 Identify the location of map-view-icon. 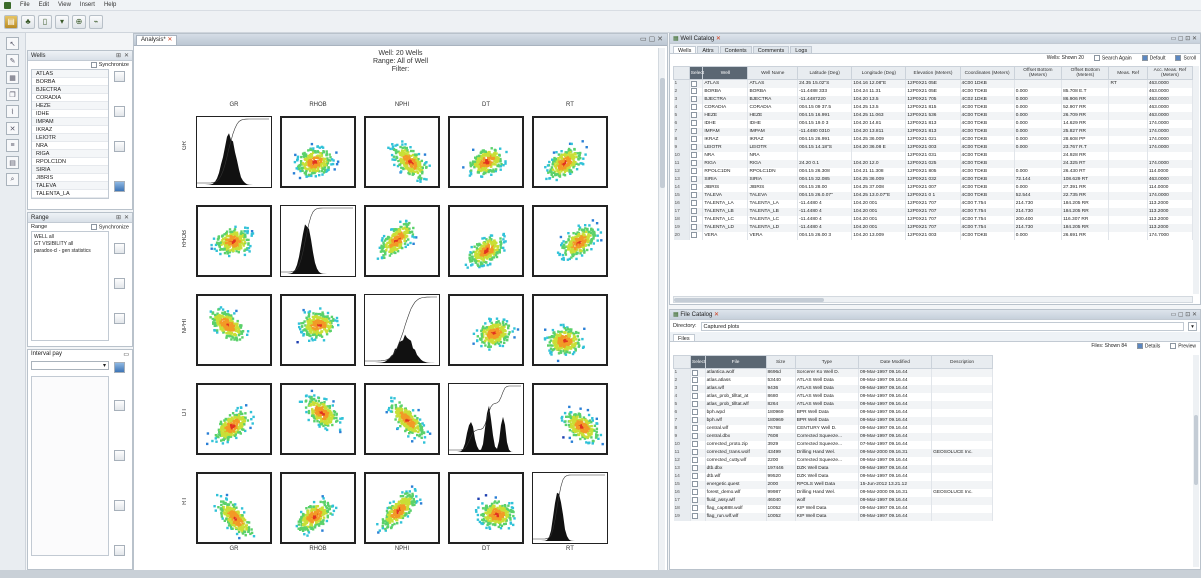
(119, 186).